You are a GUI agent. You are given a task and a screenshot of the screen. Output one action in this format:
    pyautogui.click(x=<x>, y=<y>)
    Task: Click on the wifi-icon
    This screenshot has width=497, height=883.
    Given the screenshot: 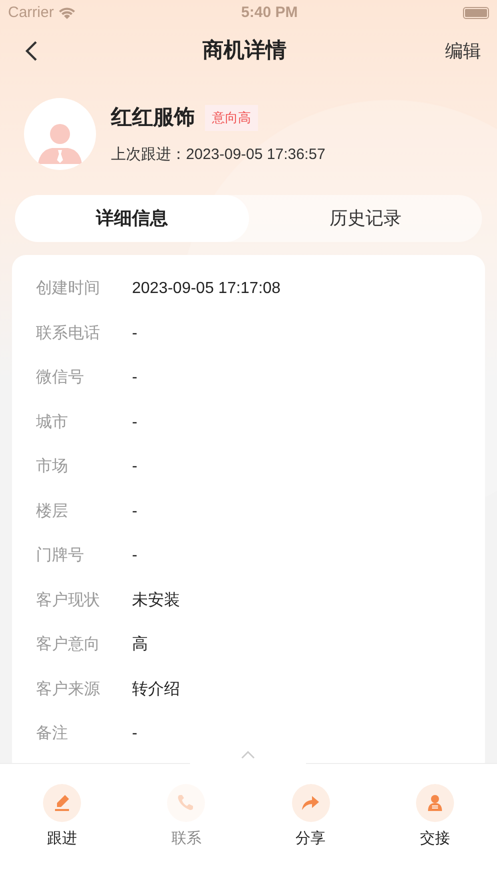 What is the action you would take?
    pyautogui.click(x=67, y=13)
    